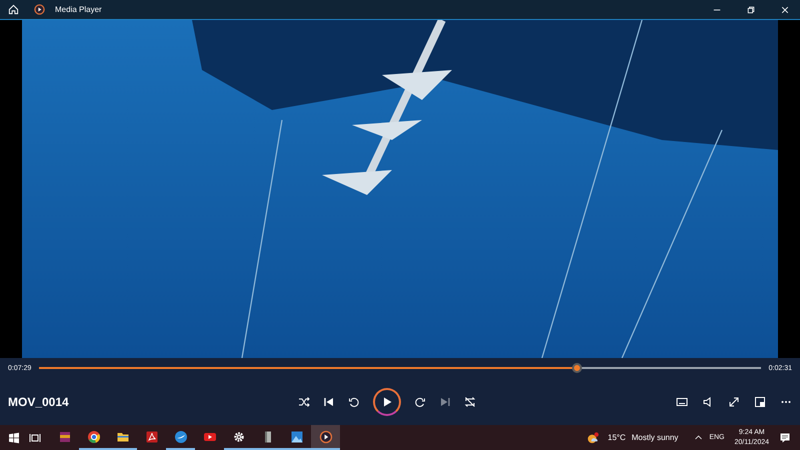 This screenshot has width=800, height=450. What do you see at coordinates (655, 437) in the screenshot?
I see `weather-condition: Mostly sunny` at bounding box center [655, 437].